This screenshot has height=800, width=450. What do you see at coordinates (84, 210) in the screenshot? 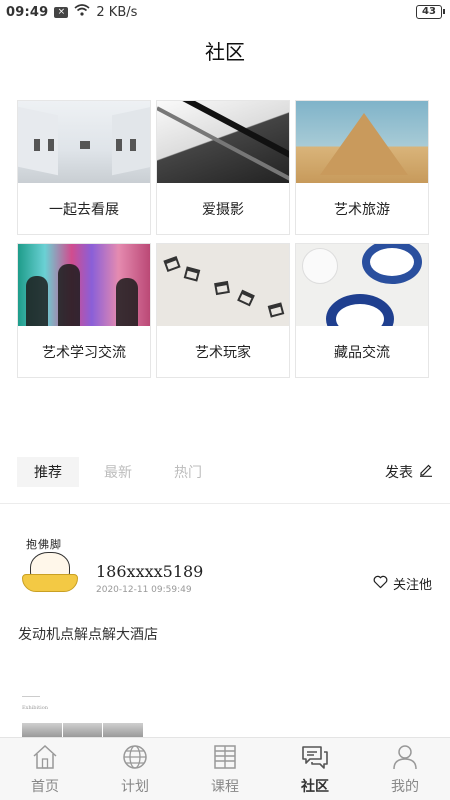
I see `category-label: 一起去看展` at bounding box center [84, 210].